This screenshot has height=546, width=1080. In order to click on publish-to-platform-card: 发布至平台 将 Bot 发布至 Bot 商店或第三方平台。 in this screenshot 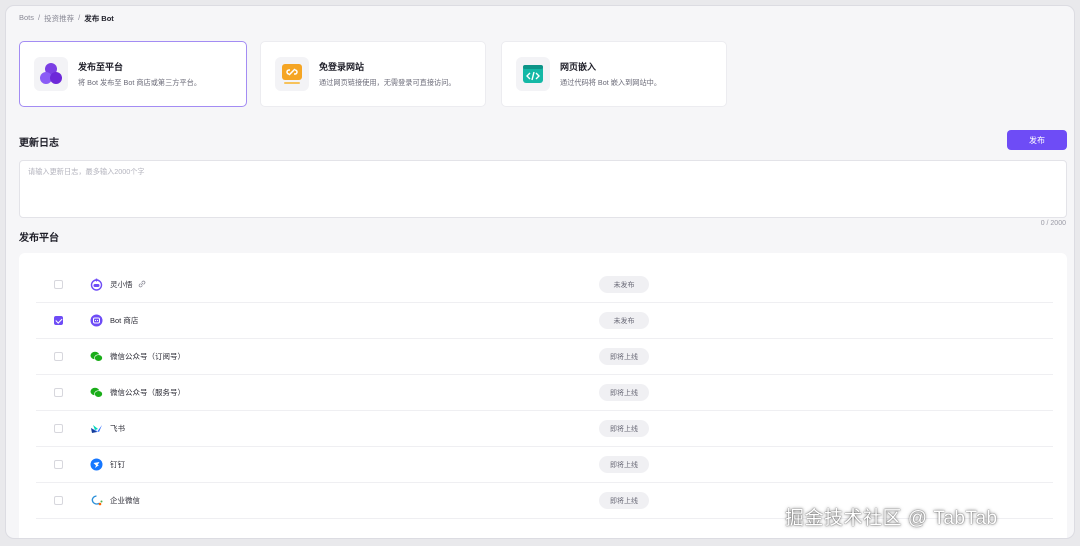, I will do `click(133, 74)`.